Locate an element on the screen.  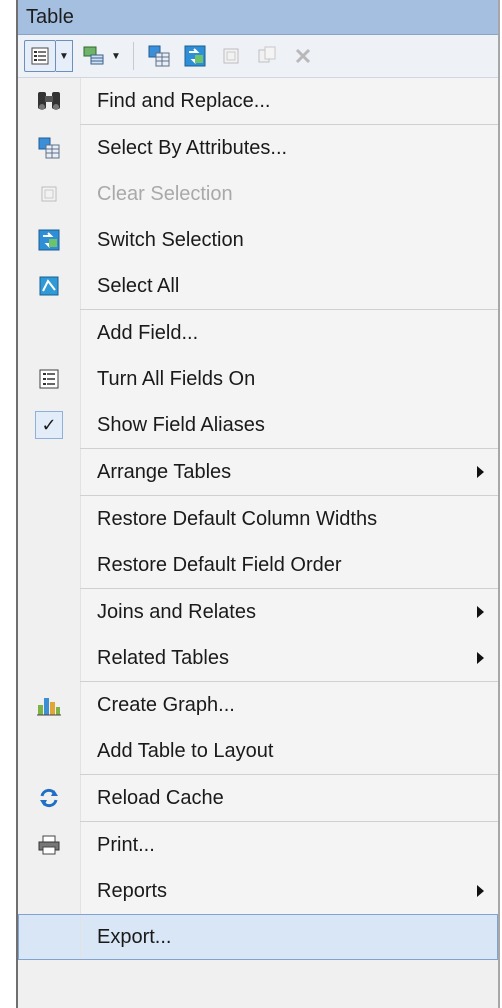
window-titlebar: Table is located at coordinates (258, 17).